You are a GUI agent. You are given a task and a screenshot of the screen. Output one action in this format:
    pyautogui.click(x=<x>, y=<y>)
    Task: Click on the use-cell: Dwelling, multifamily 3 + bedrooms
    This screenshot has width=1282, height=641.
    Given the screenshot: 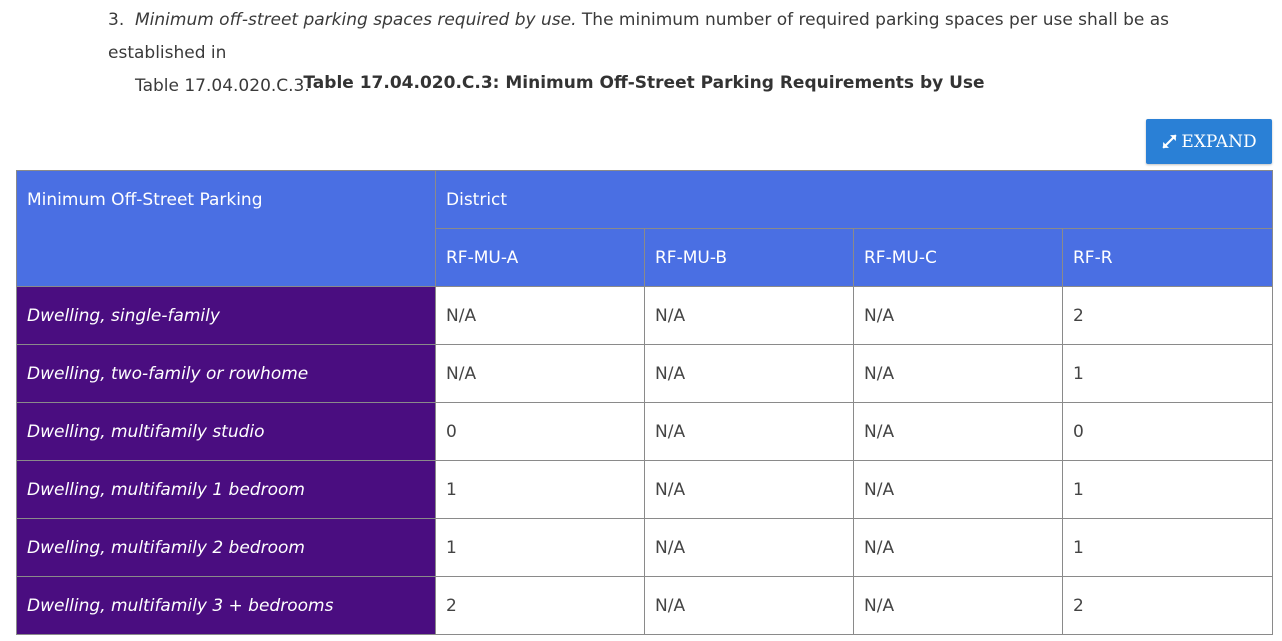 What is the action you would take?
    pyautogui.click(x=226, y=605)
    